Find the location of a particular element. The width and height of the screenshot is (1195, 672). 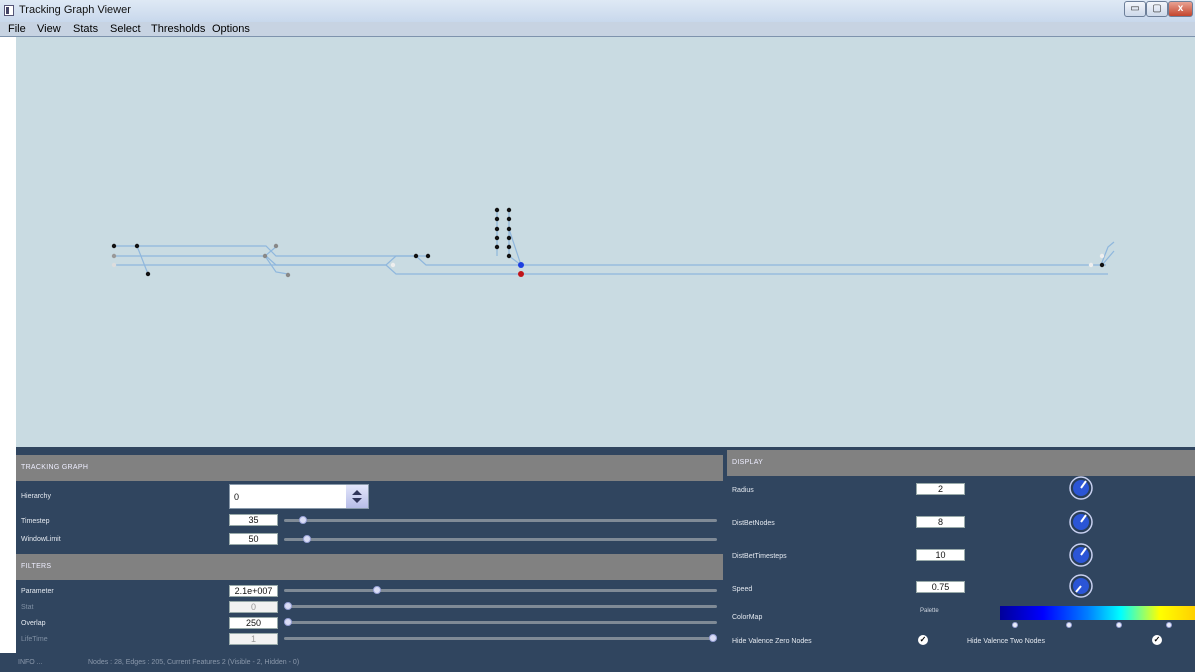

hide-zero-label: Hide Valence Zero Nodes is located at coordinates (772, 641).